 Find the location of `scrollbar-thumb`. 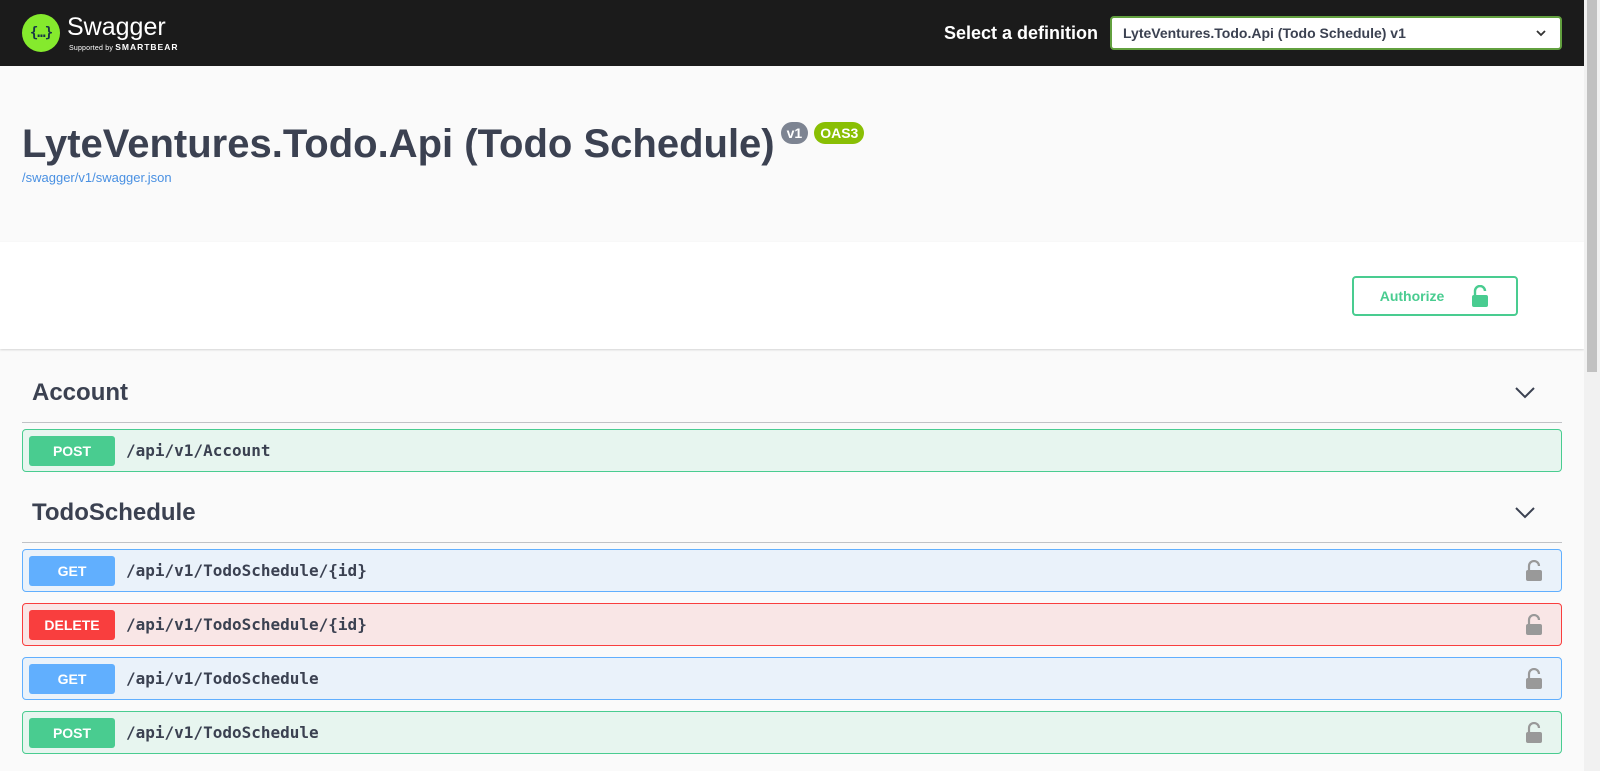

scrollbar-thumb is located at coordinates (1592, 186).